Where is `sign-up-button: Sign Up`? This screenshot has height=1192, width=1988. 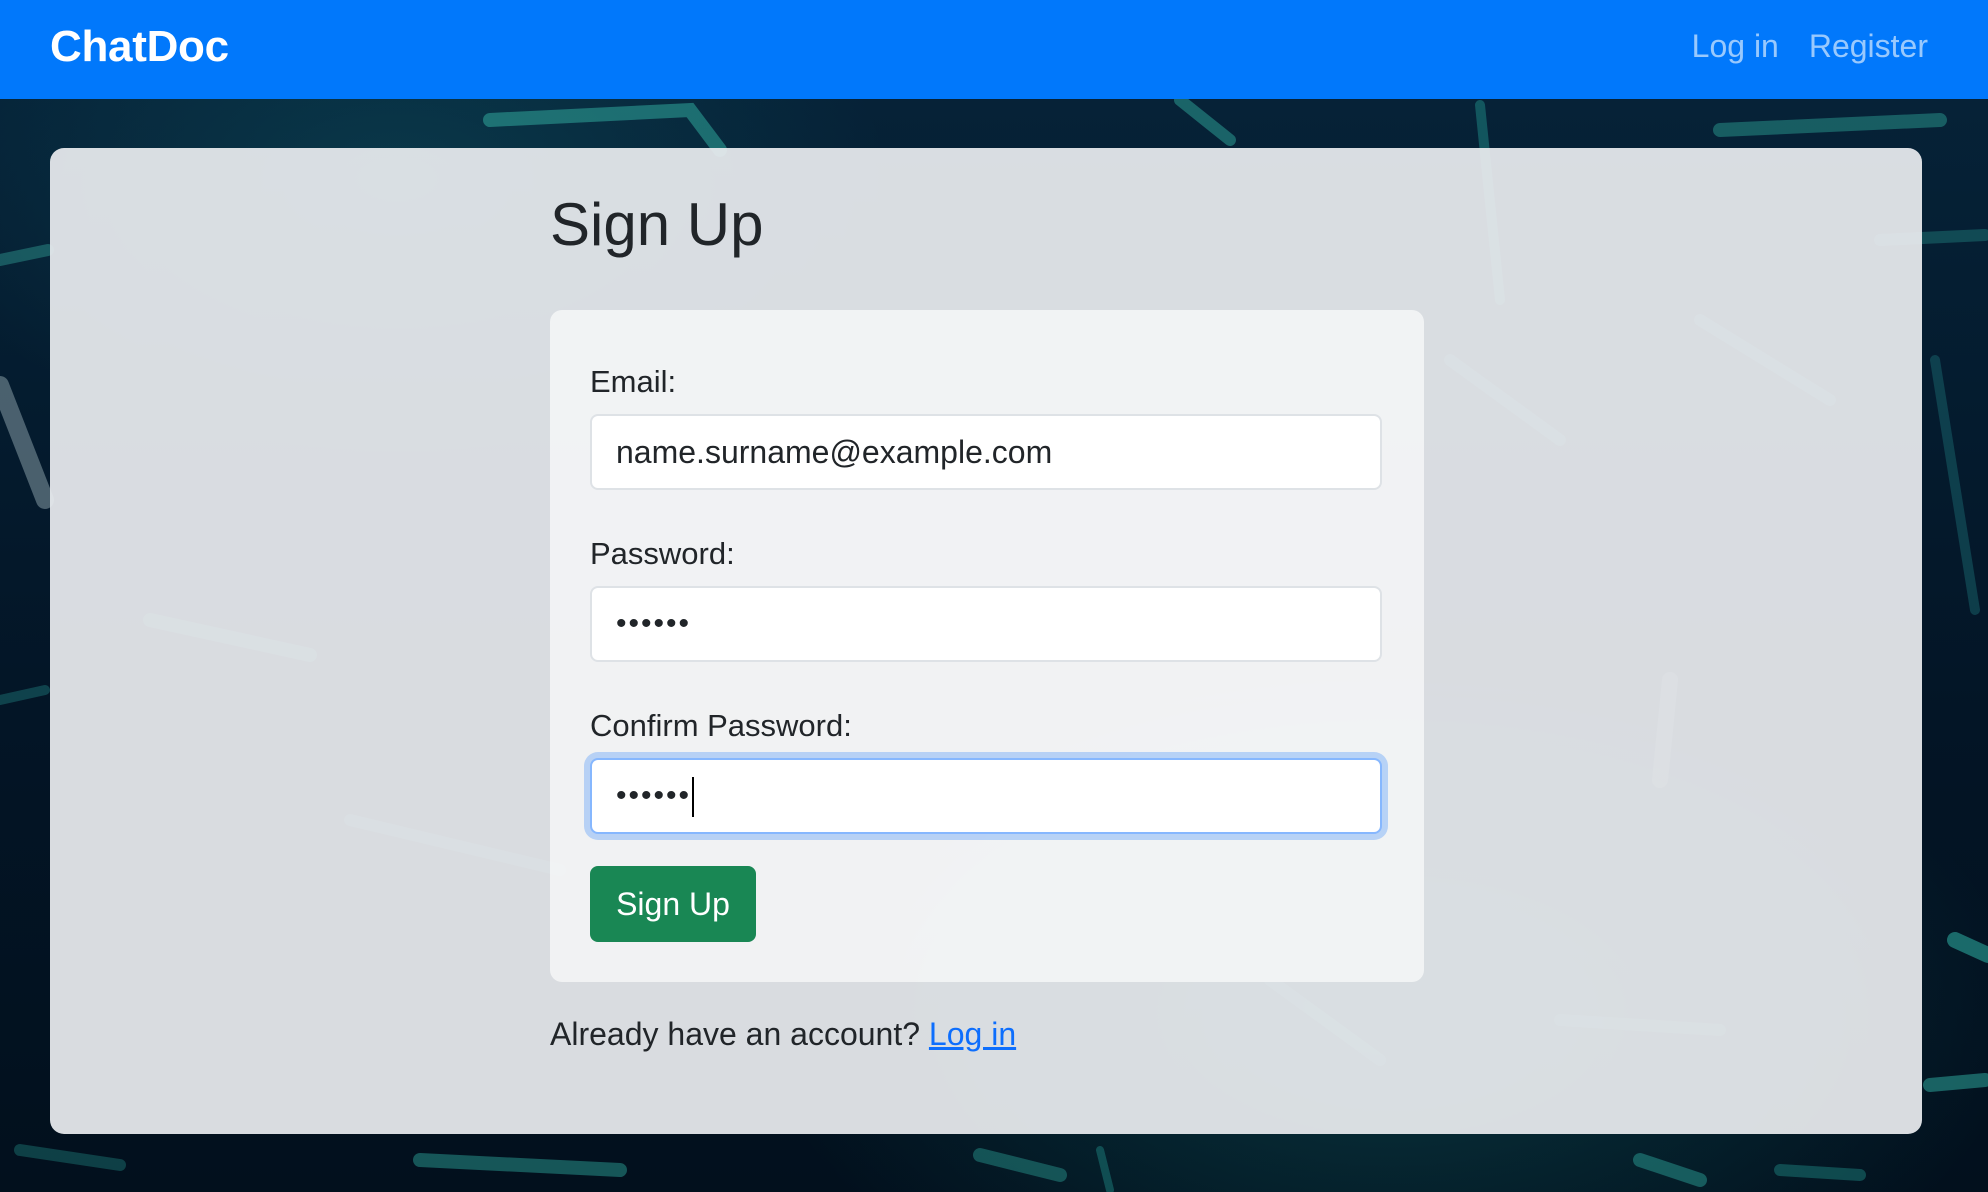 sign-up-button: Sign Up is located at coordinates (673, 904).